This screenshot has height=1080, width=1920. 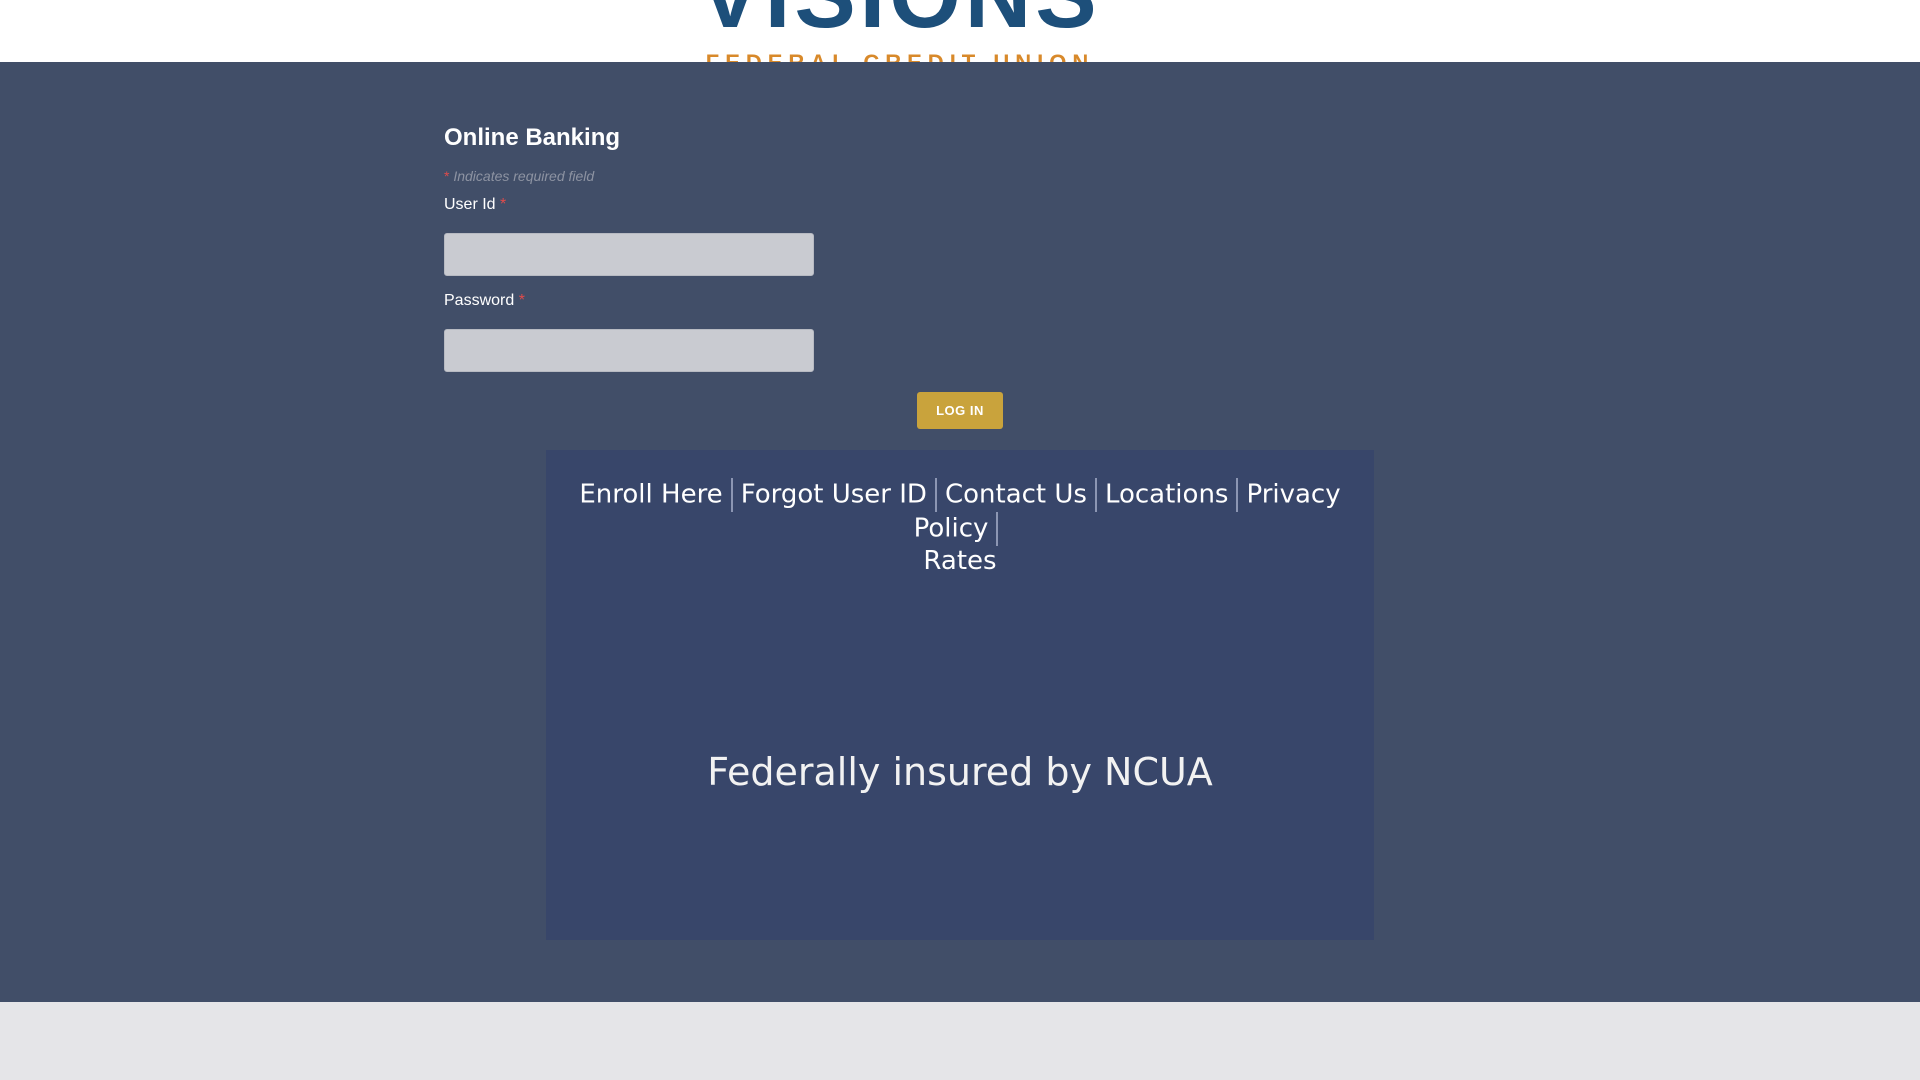 What do you see at coordinates (447, 176) in the screenshot?
I see `required-star: *` at bounding box center [447, 176].